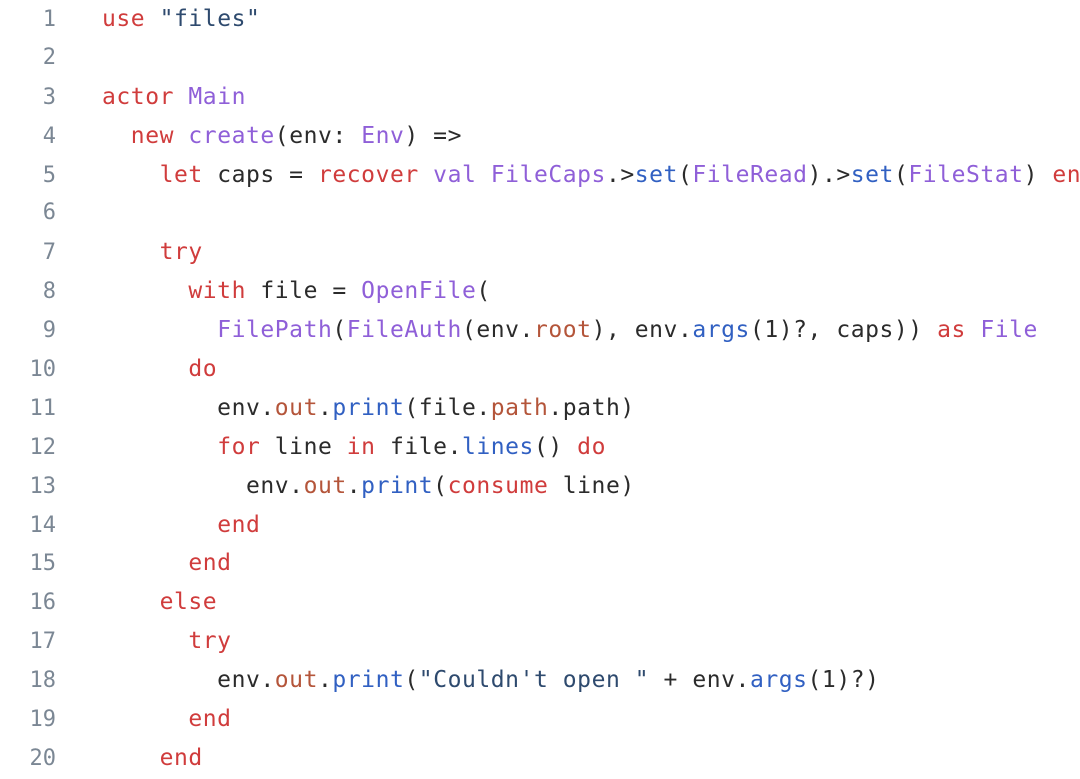 This screenshot has width=1080, height=779. I want to click on code-line: 15 end, so click(540, 563).